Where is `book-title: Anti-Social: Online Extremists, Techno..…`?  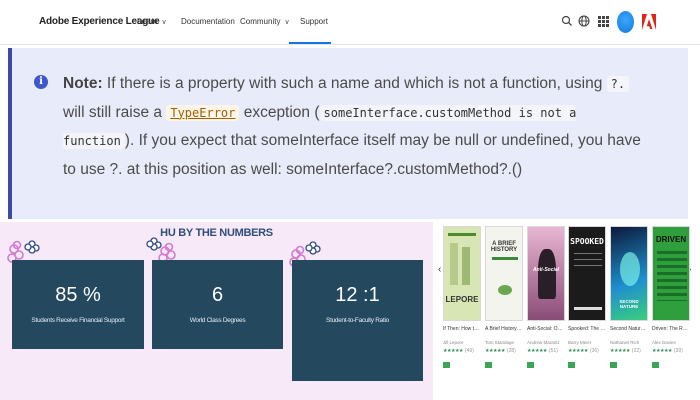 book-title: Anti-Social: Online Extremists, Techno..… is located at coordinates (546, 332).